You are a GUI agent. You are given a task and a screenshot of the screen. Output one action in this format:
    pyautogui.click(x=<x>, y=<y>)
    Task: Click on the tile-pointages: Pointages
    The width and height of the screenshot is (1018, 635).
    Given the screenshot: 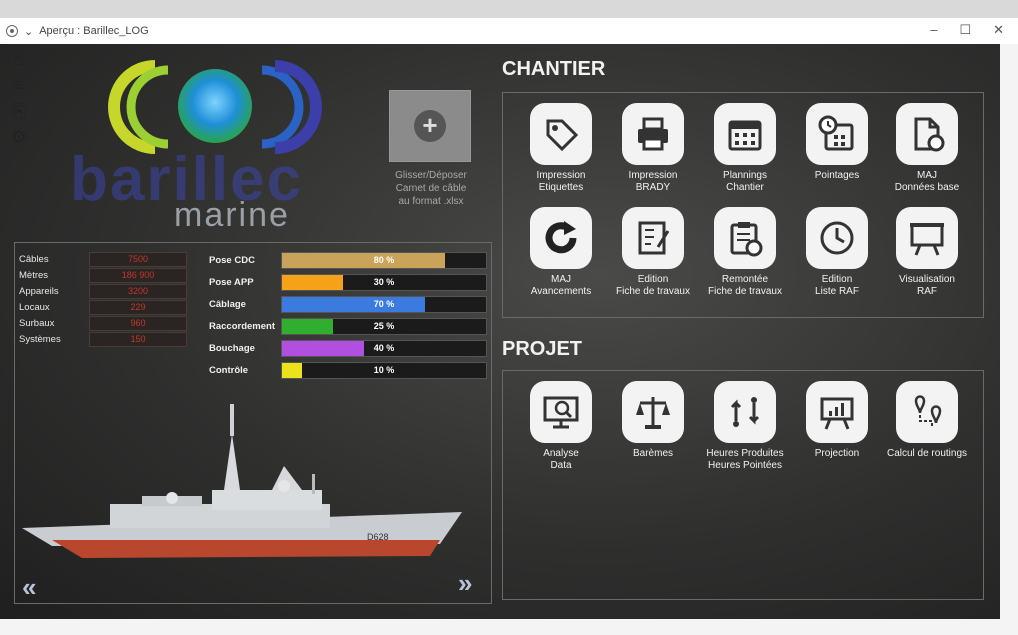 What is the action you would take?
    pyautogui.click(x=837, y=142)
    